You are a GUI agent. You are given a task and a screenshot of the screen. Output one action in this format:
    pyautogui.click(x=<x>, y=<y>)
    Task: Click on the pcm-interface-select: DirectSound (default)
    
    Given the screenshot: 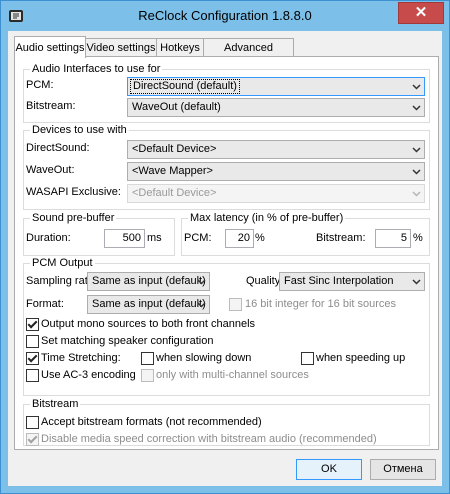 What is the action you would take?
    pyautogui.click(x=276, y=86)
    